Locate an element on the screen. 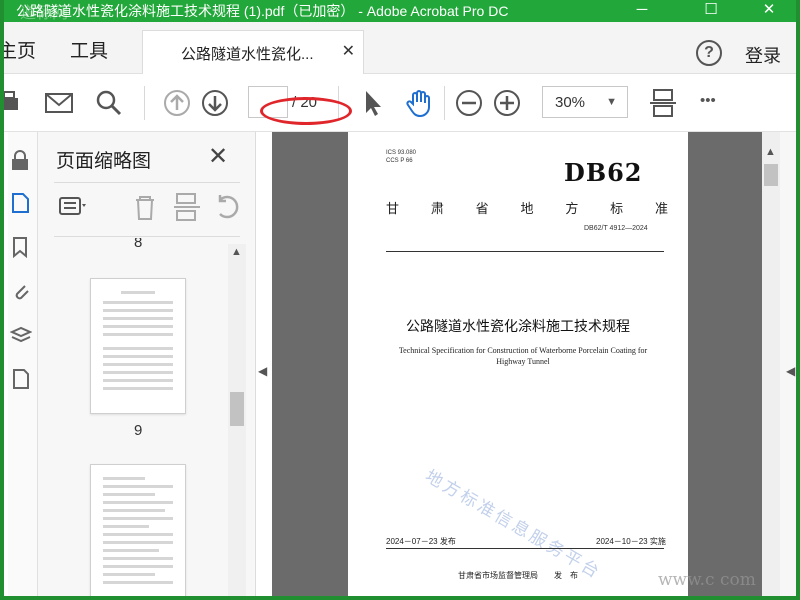  left-tool-rail is located at coordinates (23, 364).